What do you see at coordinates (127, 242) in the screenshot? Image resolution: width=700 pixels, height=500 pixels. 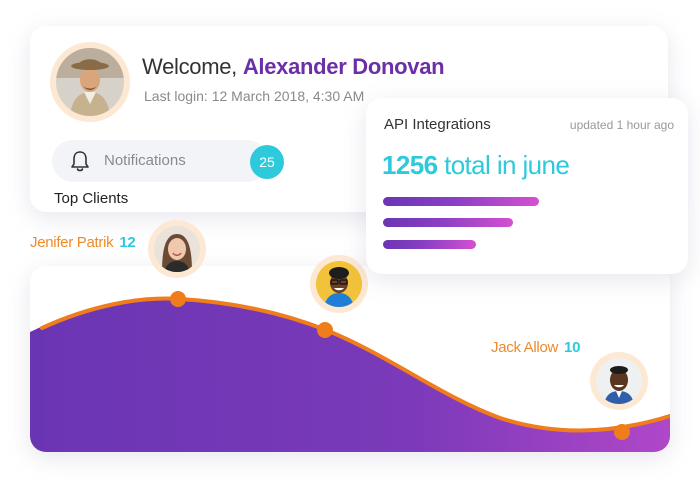 I see `client-count: 12` at bounding box center [127, 242].